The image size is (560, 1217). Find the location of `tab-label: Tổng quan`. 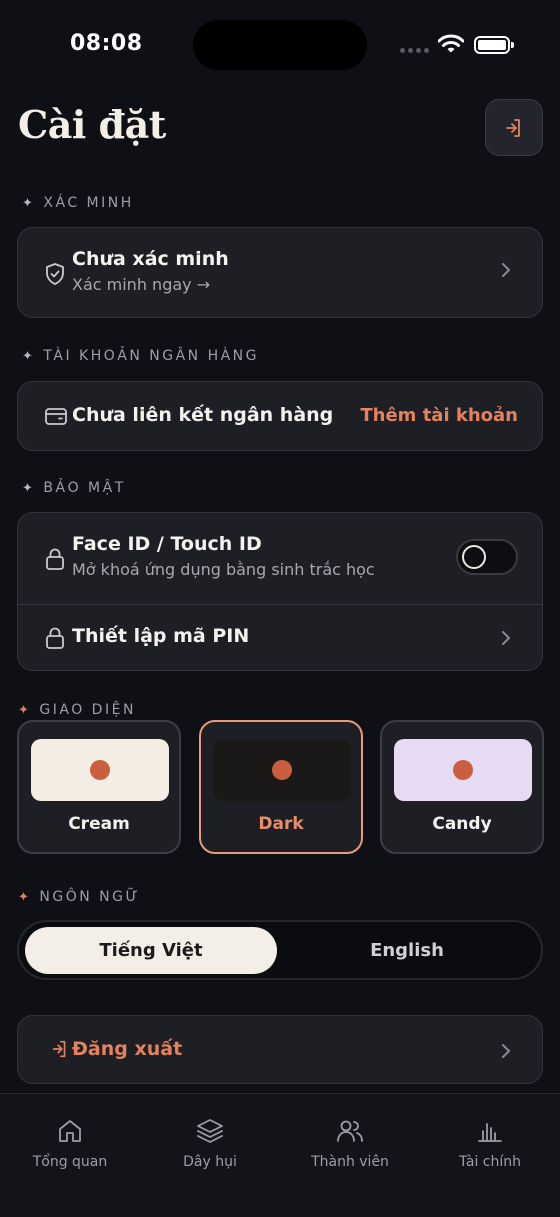

tab-label: Tổng quan is located at coordinates (70, 1162).